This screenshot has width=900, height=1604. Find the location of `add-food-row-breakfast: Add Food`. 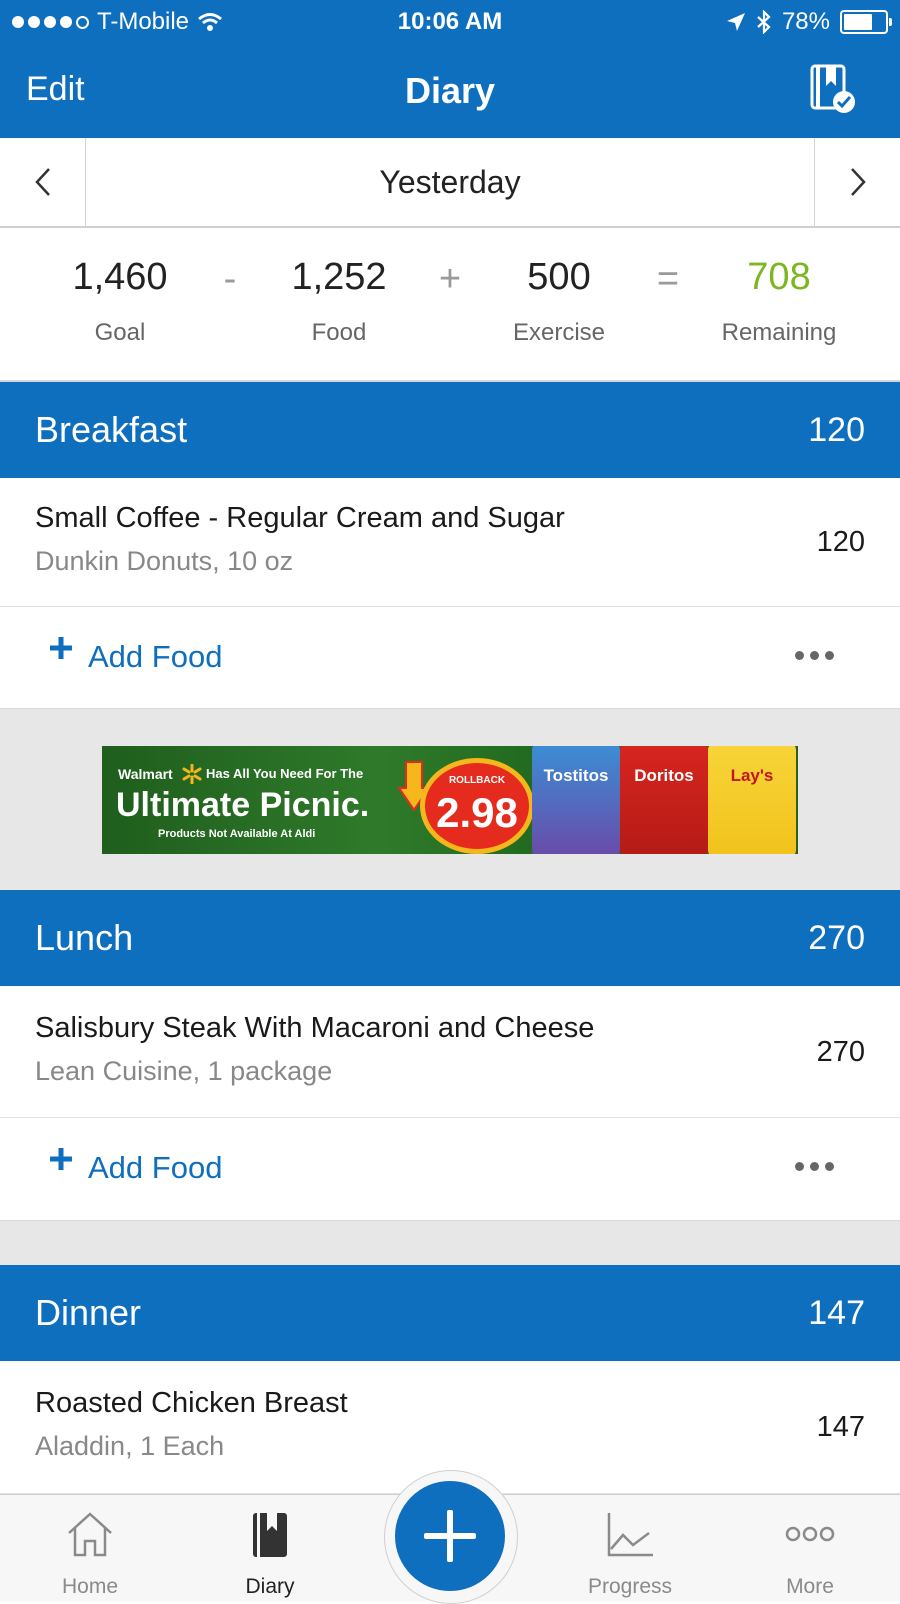

add-food-row-breakfast: Add Food is located at coordinates (450, 657).